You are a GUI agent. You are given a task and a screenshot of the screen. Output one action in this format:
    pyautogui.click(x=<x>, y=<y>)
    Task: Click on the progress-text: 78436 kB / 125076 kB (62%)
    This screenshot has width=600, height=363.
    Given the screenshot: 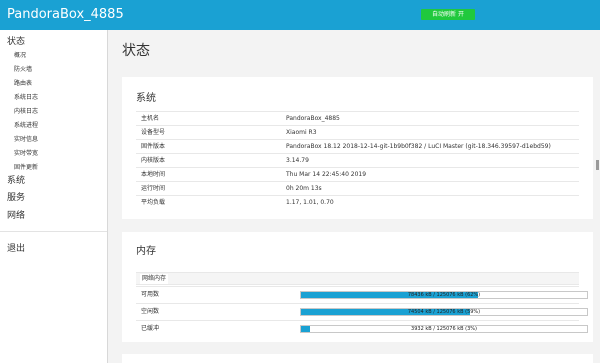 What is the action you would take?
    pyautogui.click(x=444, y=295)
    